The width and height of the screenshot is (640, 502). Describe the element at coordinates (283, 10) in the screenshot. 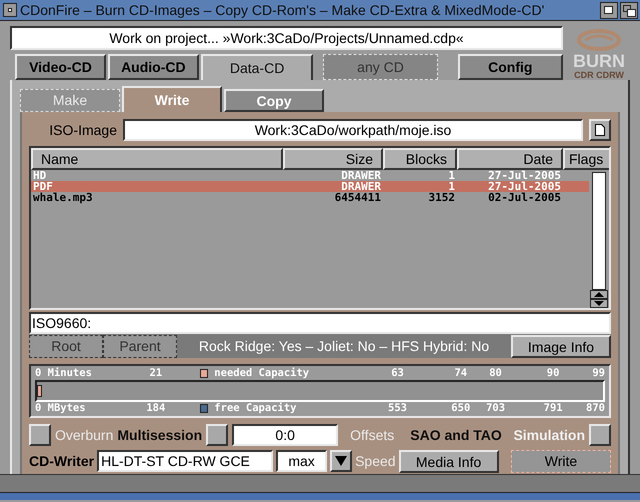

I see `window-title: CDonFire – Burn CD-Images – Copy CD-Rom's – Make CD-Extra & MixedMode-CD'` at that location.